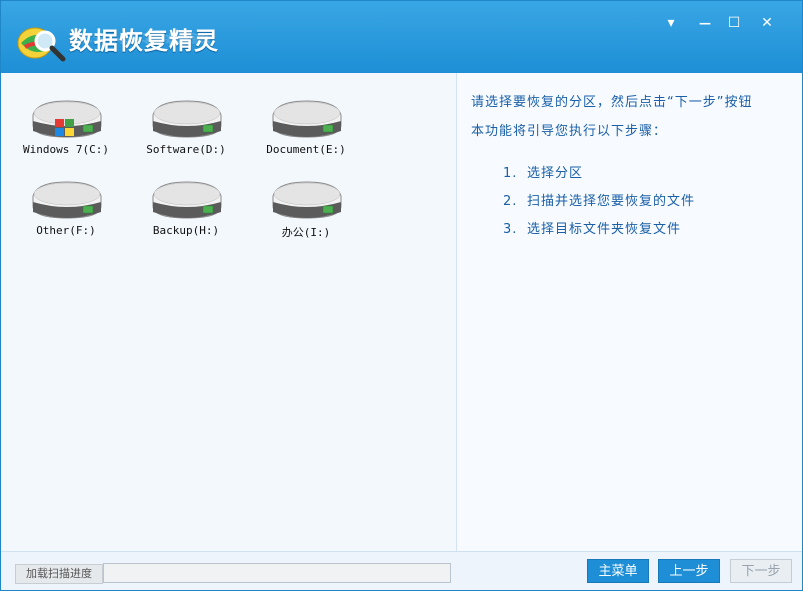  I want to click on instruction-line-1: 请选择要恢复的分区，然后点击“下一步”按钮, so click(612, 102).